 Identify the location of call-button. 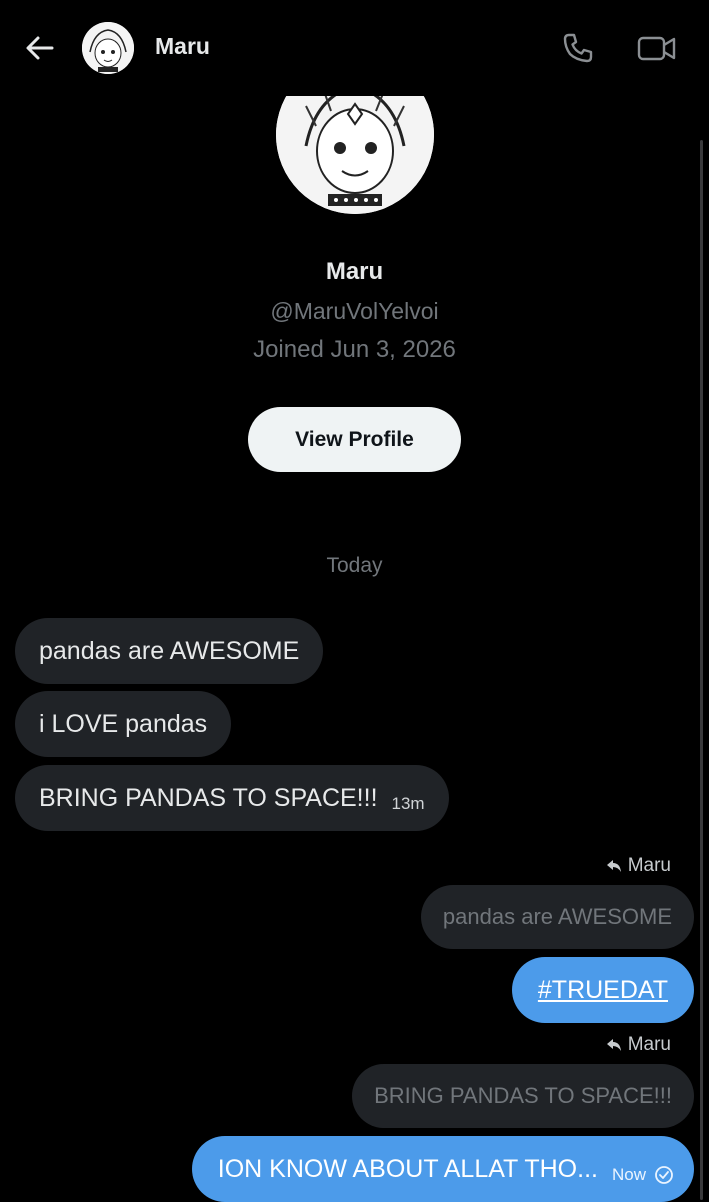
(578, 48).